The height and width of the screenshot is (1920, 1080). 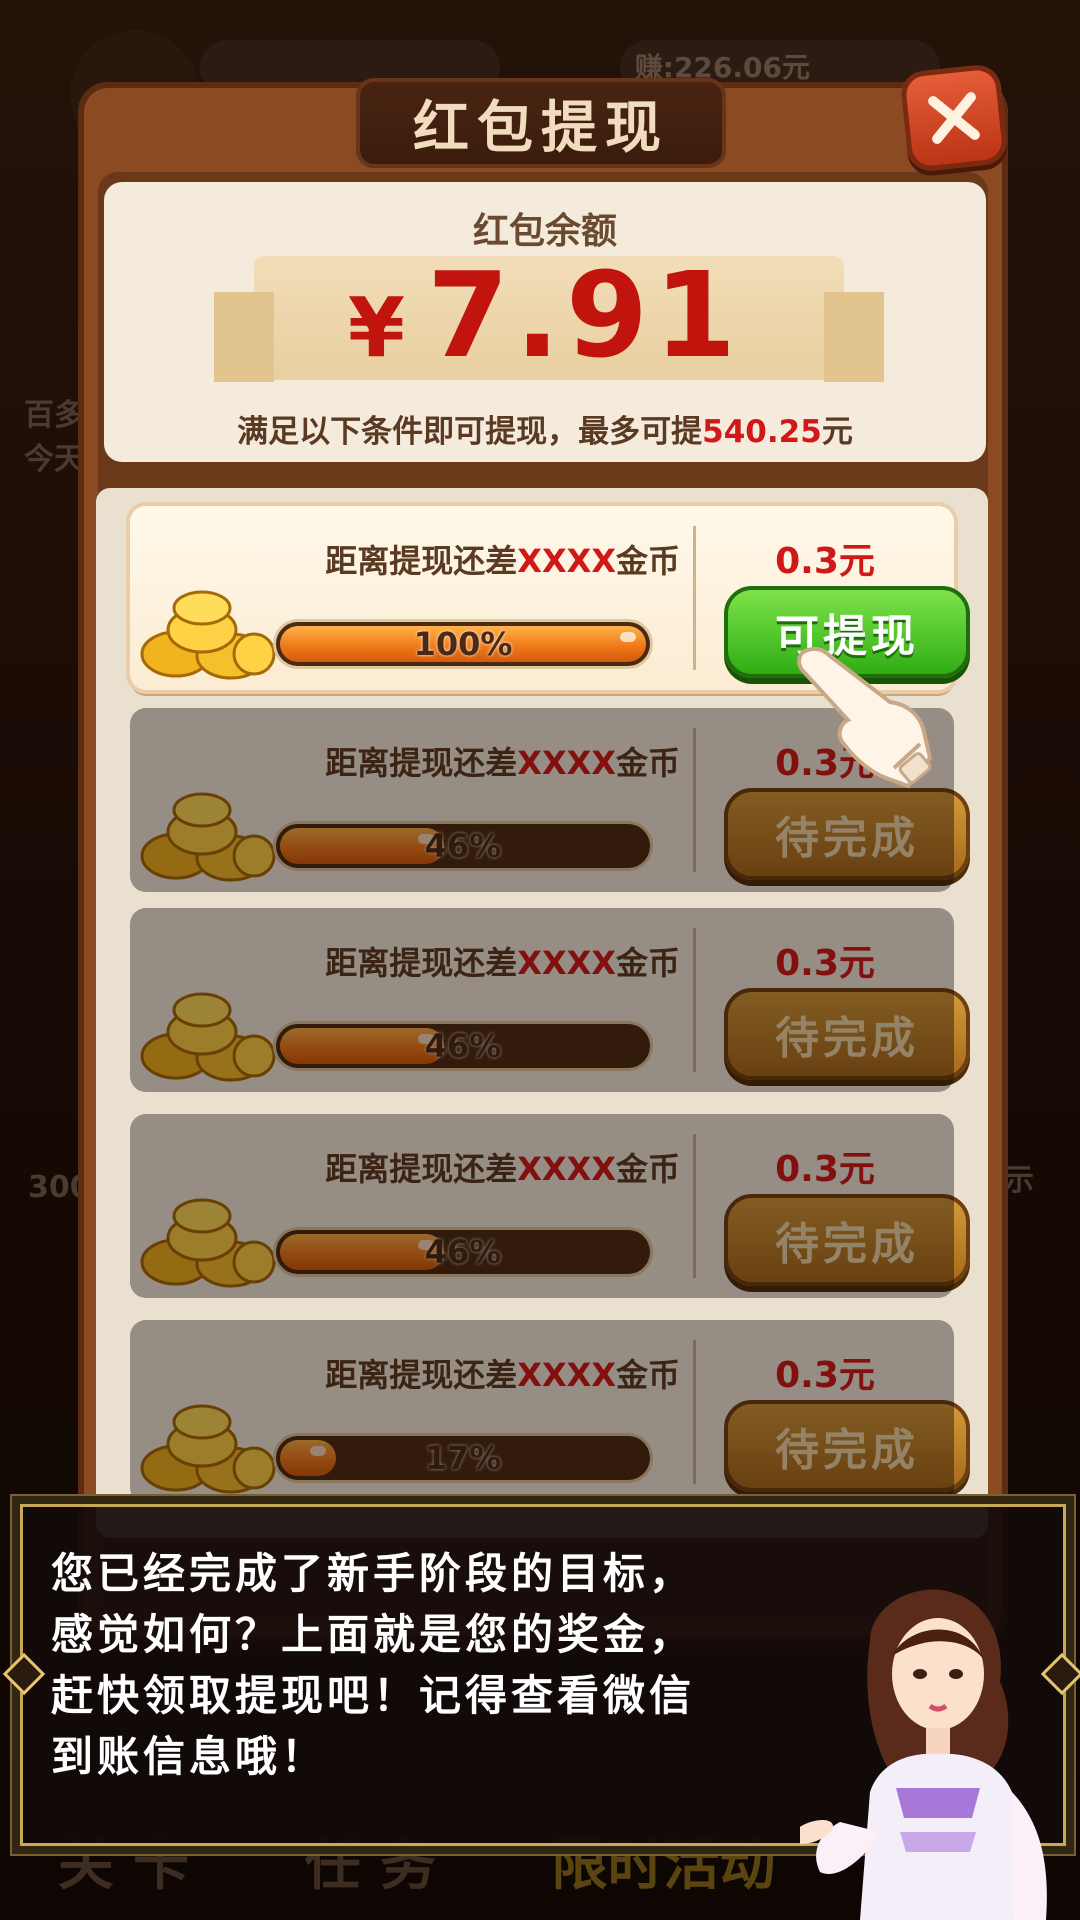 I want to click on dialog-line: 您已经完成了新手阶段的目标，, so click(x=373, y=1573).